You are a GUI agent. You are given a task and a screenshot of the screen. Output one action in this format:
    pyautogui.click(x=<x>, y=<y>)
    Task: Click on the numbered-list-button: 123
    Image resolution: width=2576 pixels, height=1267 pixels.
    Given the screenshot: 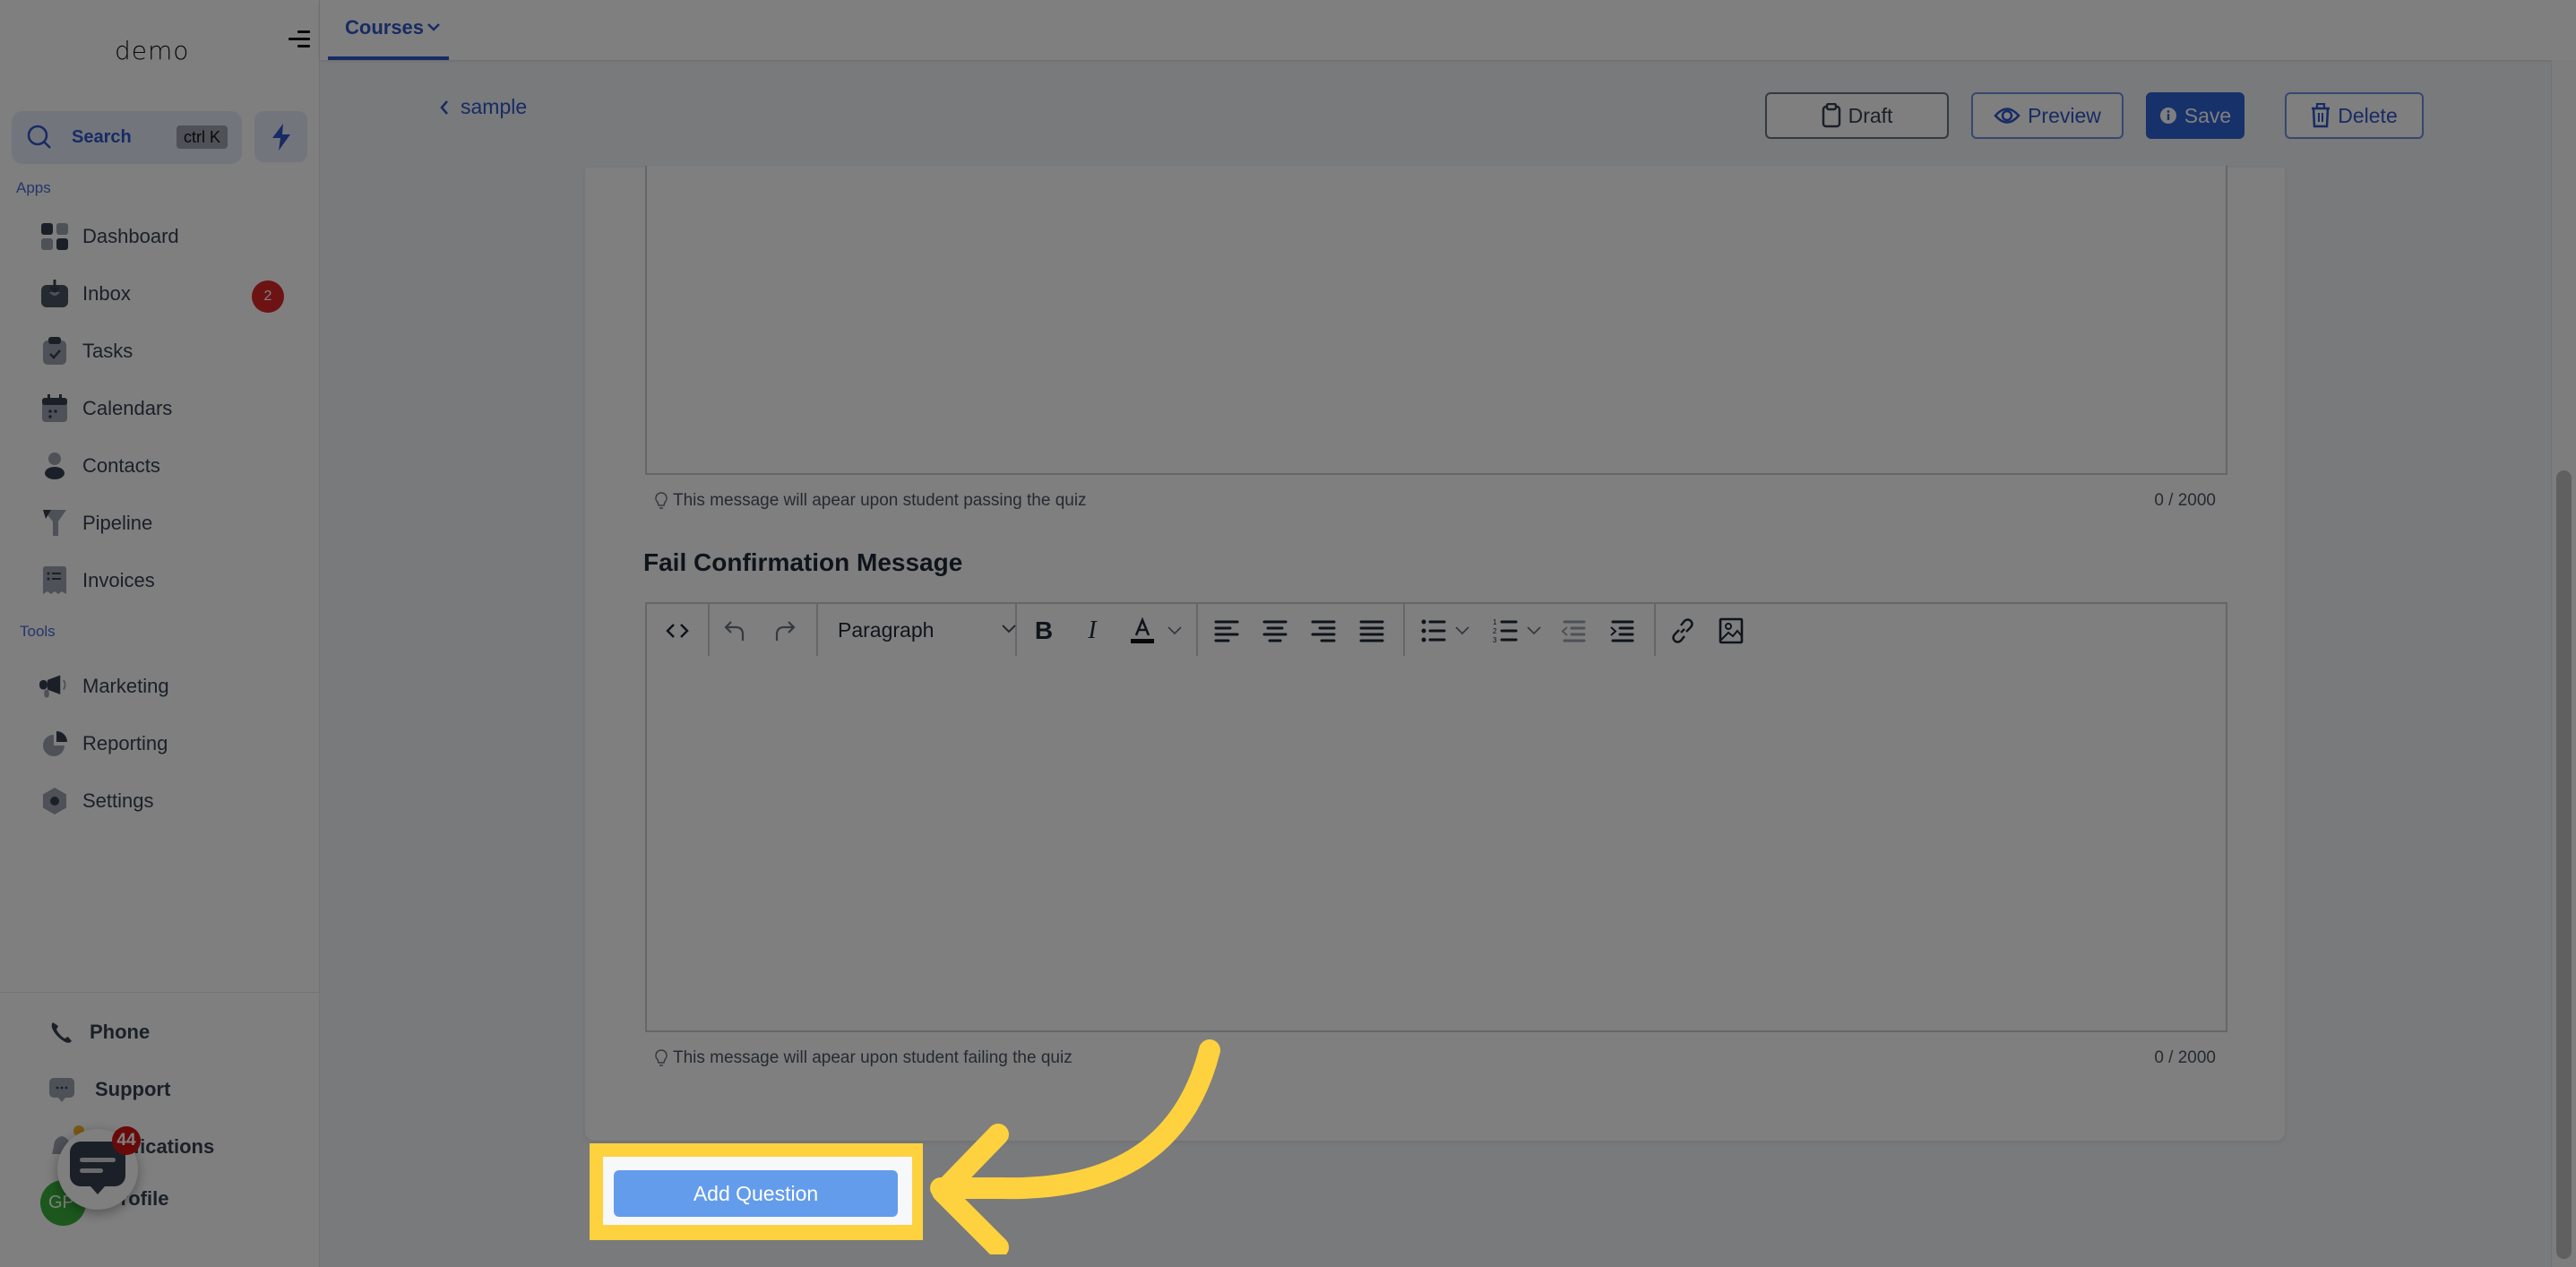 What is the action you would take?
    pyautogui.click(x=1505, y=631)
    